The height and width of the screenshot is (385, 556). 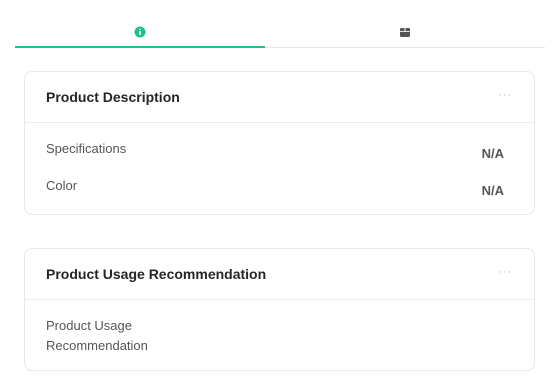 I want to click on product-usage-label: Product Usage Recommendation, so click(x=97, y=335).